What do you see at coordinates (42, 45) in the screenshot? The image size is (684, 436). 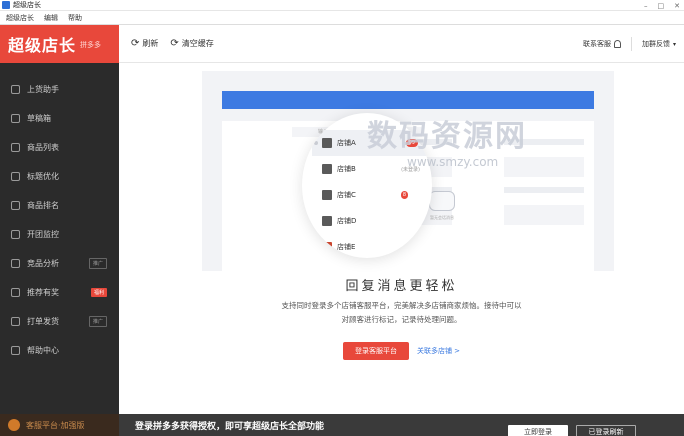 I see `brand-name: 超级店长` at bounding box center [42, 45].